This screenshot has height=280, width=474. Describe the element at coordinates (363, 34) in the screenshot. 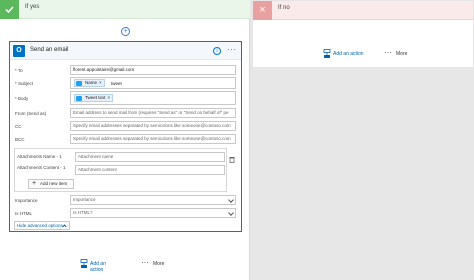

I see `if-no-branch: × If no Add an action ··· More` at that location.